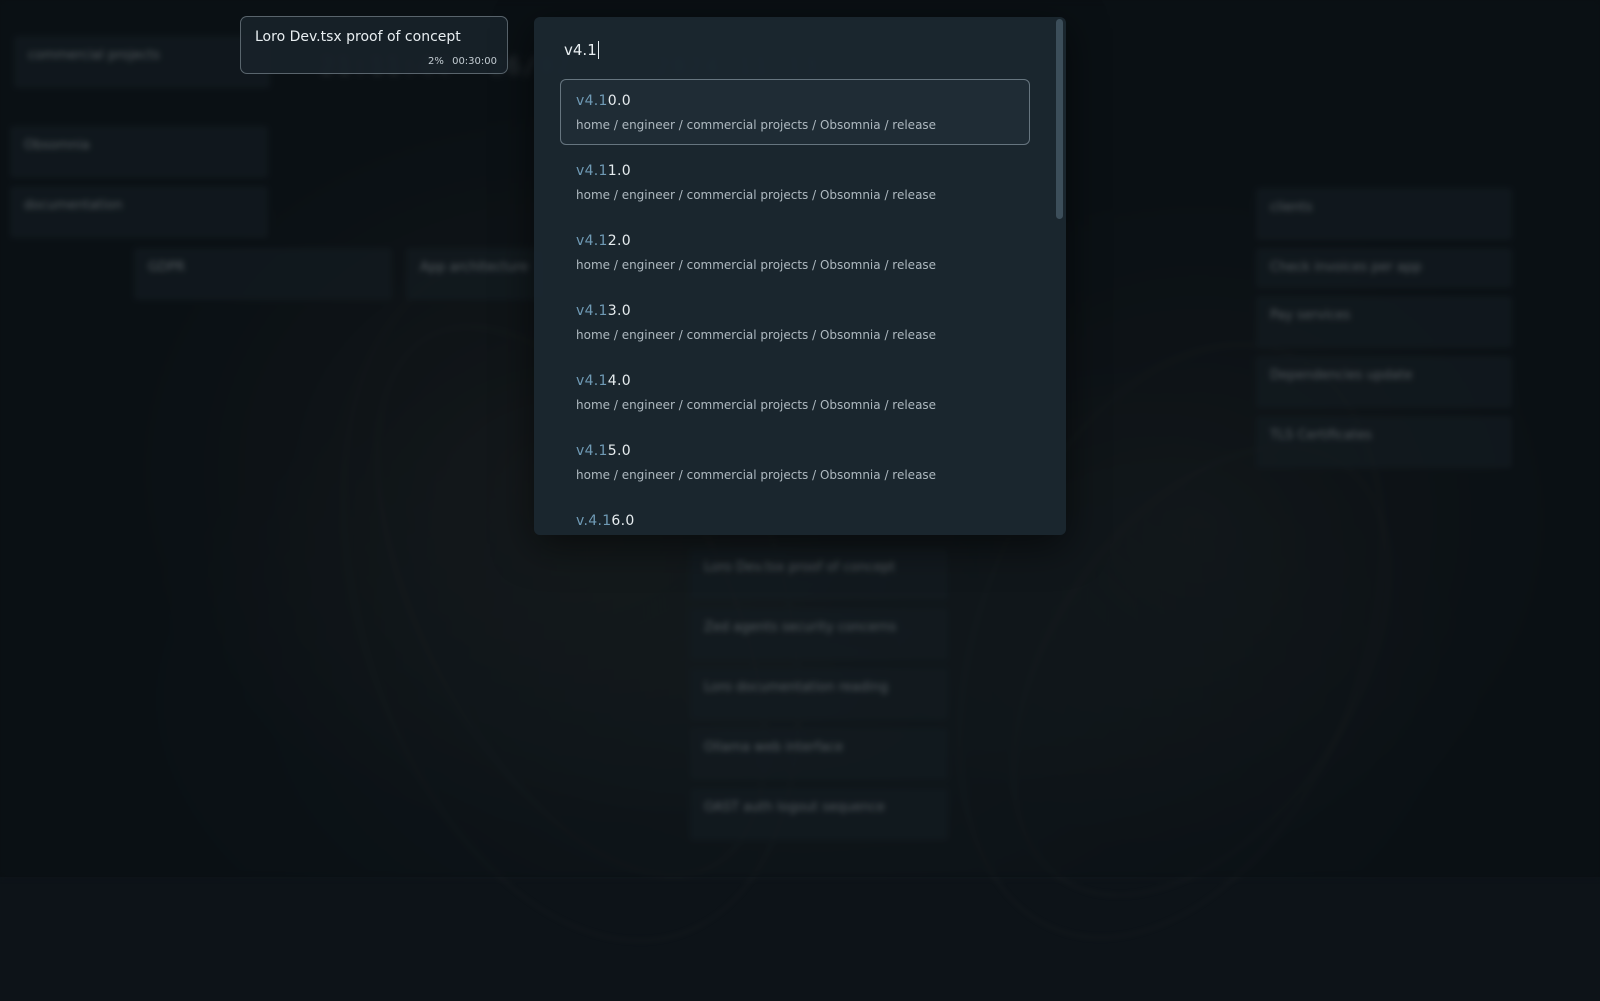  I want to click on result-version: v4.10.0, so click(603, 101).